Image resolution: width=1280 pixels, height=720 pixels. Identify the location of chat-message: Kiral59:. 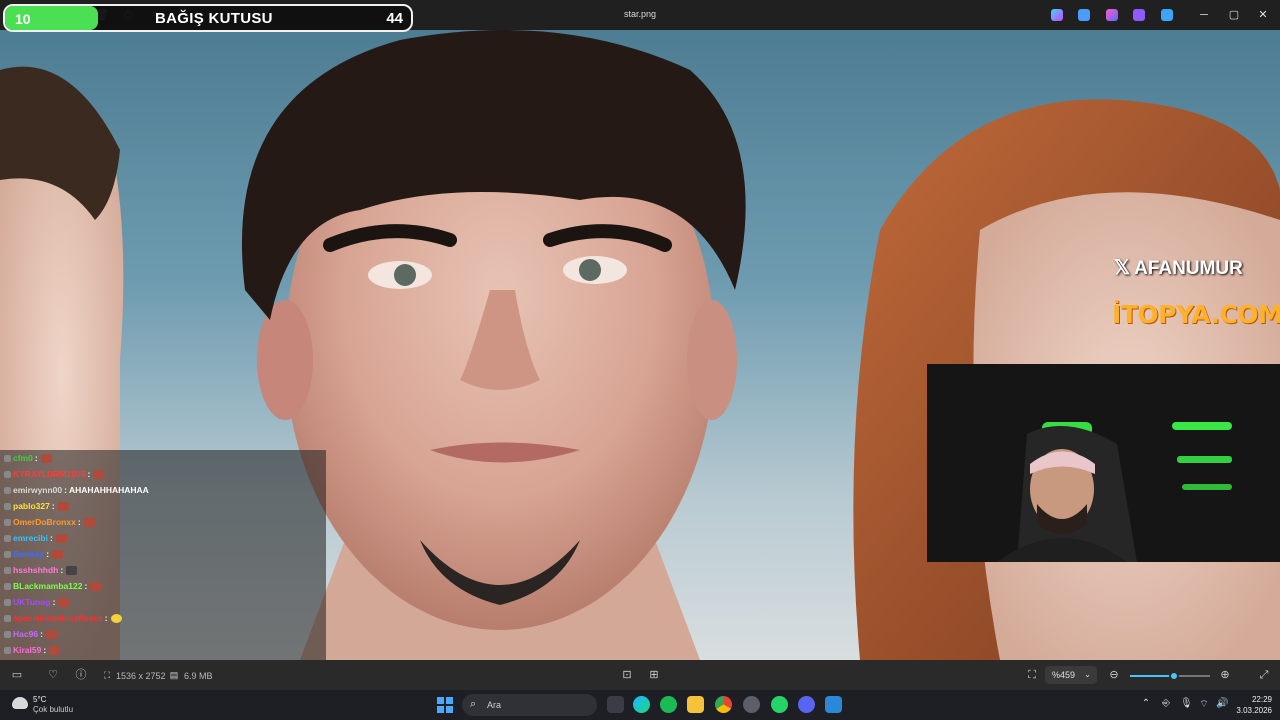
(163, 650).